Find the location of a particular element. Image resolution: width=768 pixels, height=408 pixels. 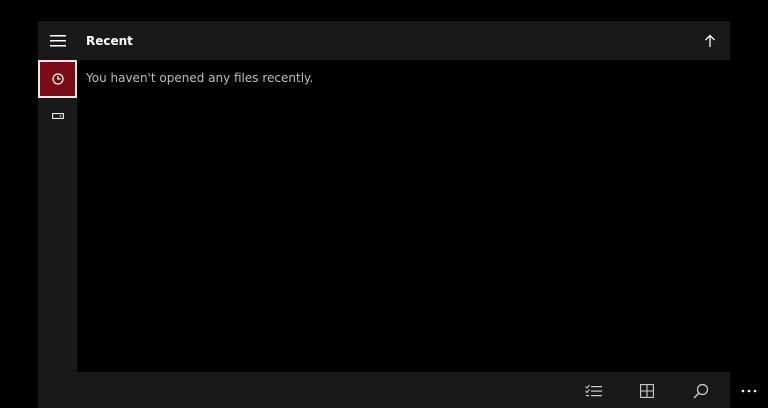

more-options-button is located at coordinates (749, 391).